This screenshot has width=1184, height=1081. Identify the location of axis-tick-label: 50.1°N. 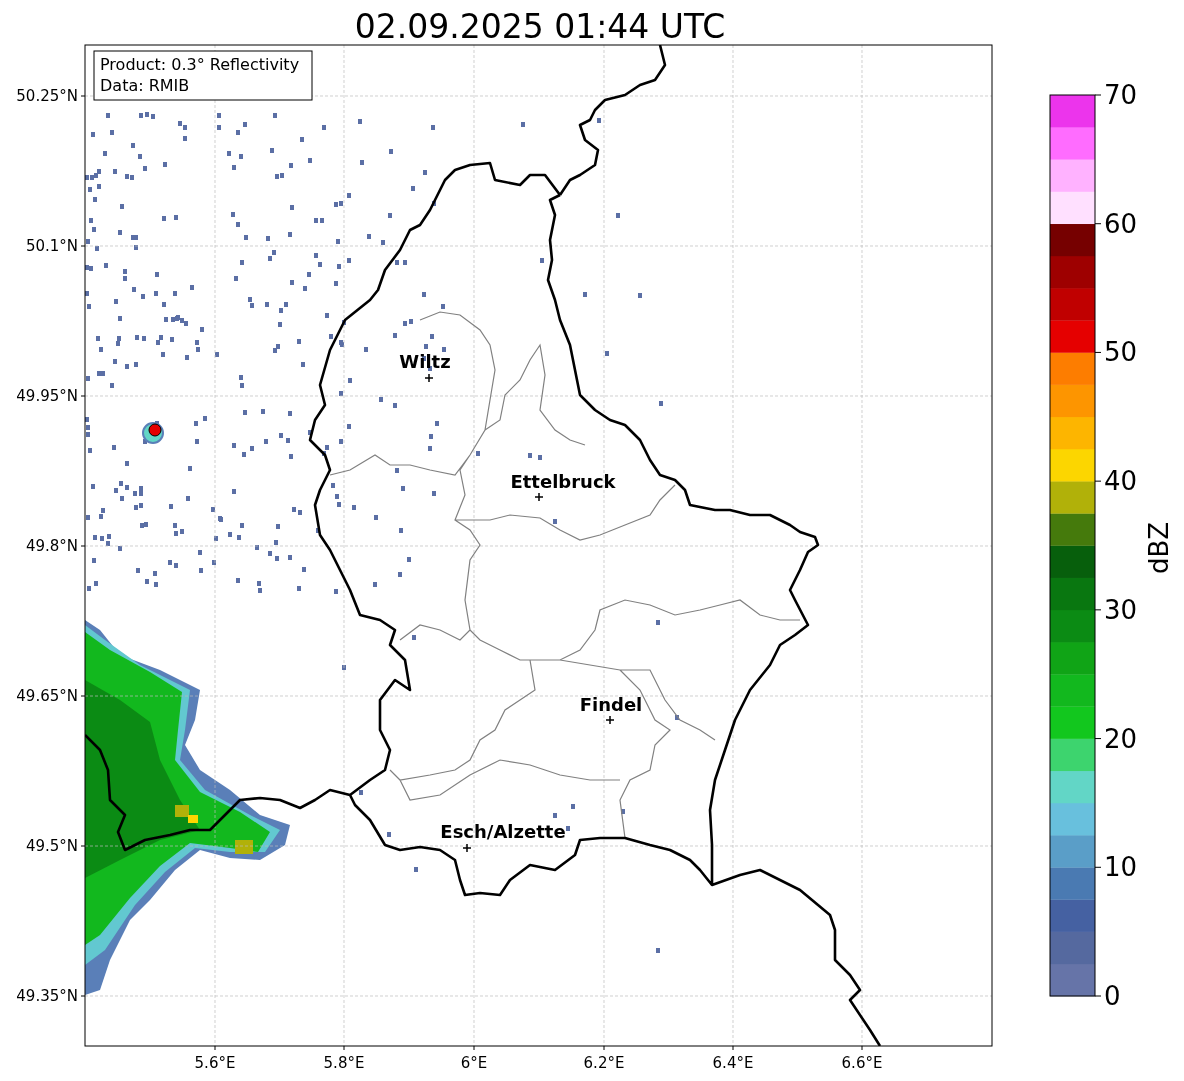
(51, 246).